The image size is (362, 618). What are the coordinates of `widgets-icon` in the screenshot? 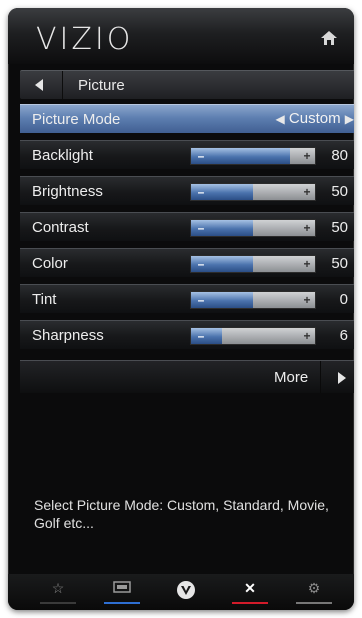 It's located at (122, 587).